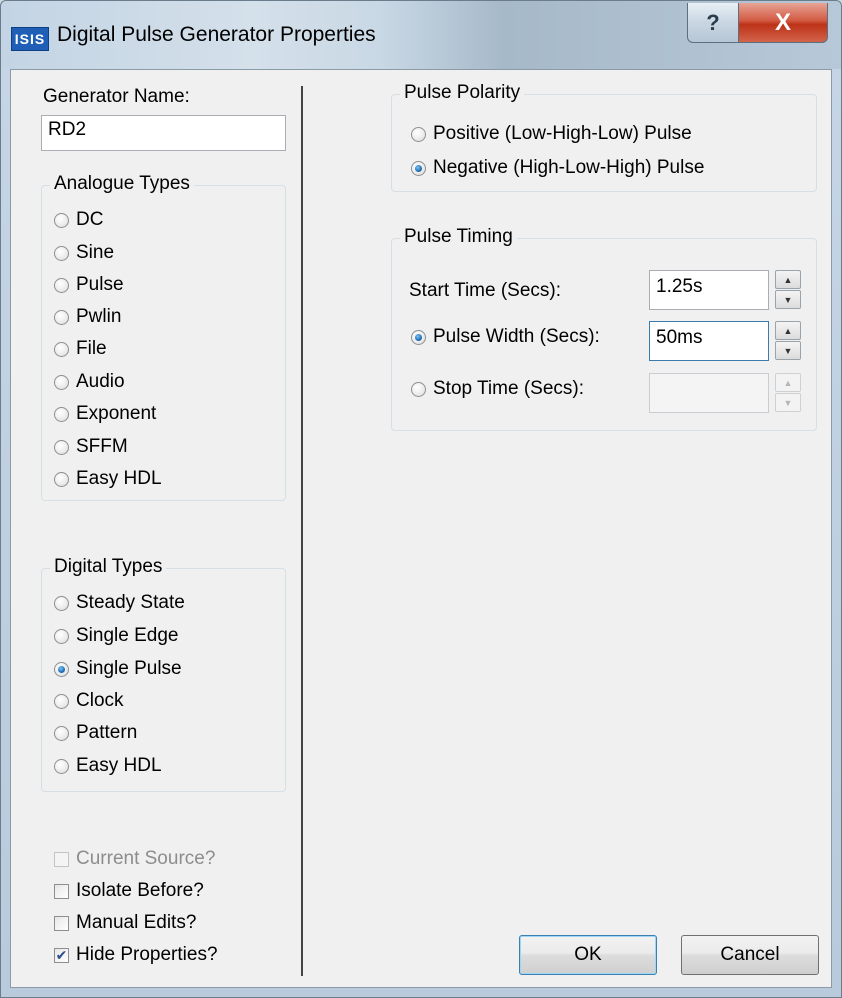  I want to click on stop-time-radio: Stop Time (Secs):, so click(497, 389).